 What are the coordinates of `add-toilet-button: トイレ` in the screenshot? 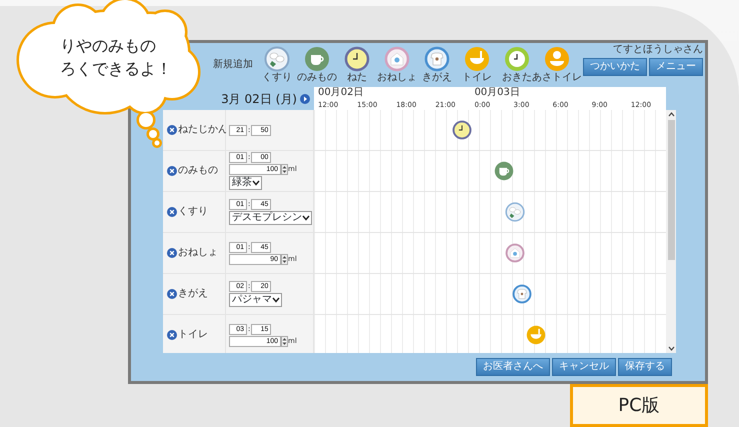 It's located at (477, 64).